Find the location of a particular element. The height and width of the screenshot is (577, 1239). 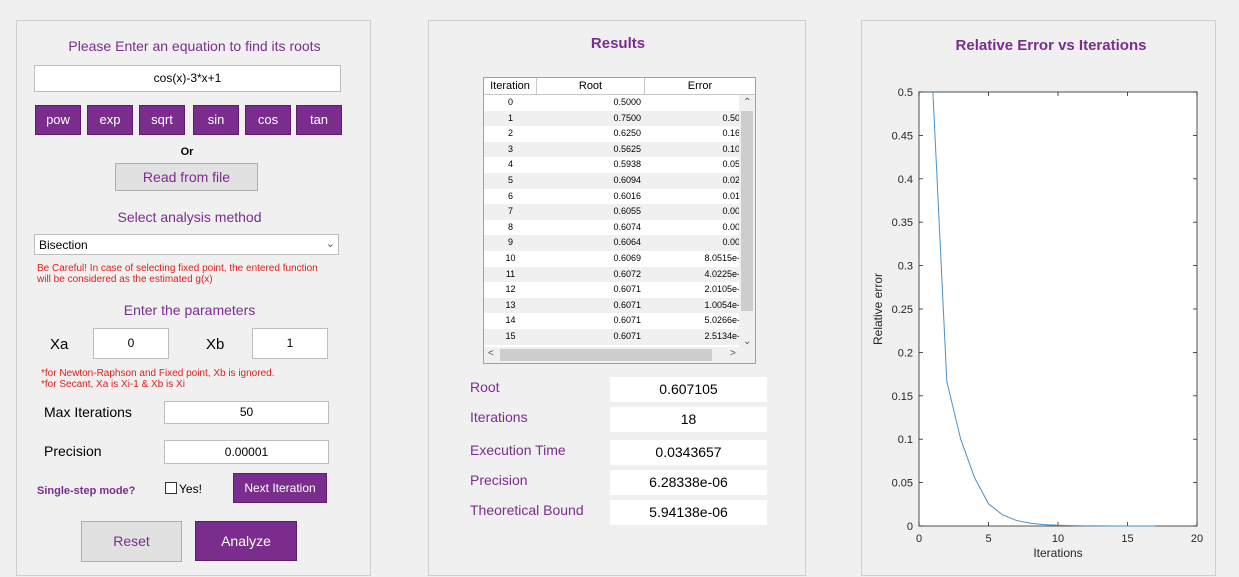

table-row: 5 0.6094 0.02 is located at coordinates (612, 181).